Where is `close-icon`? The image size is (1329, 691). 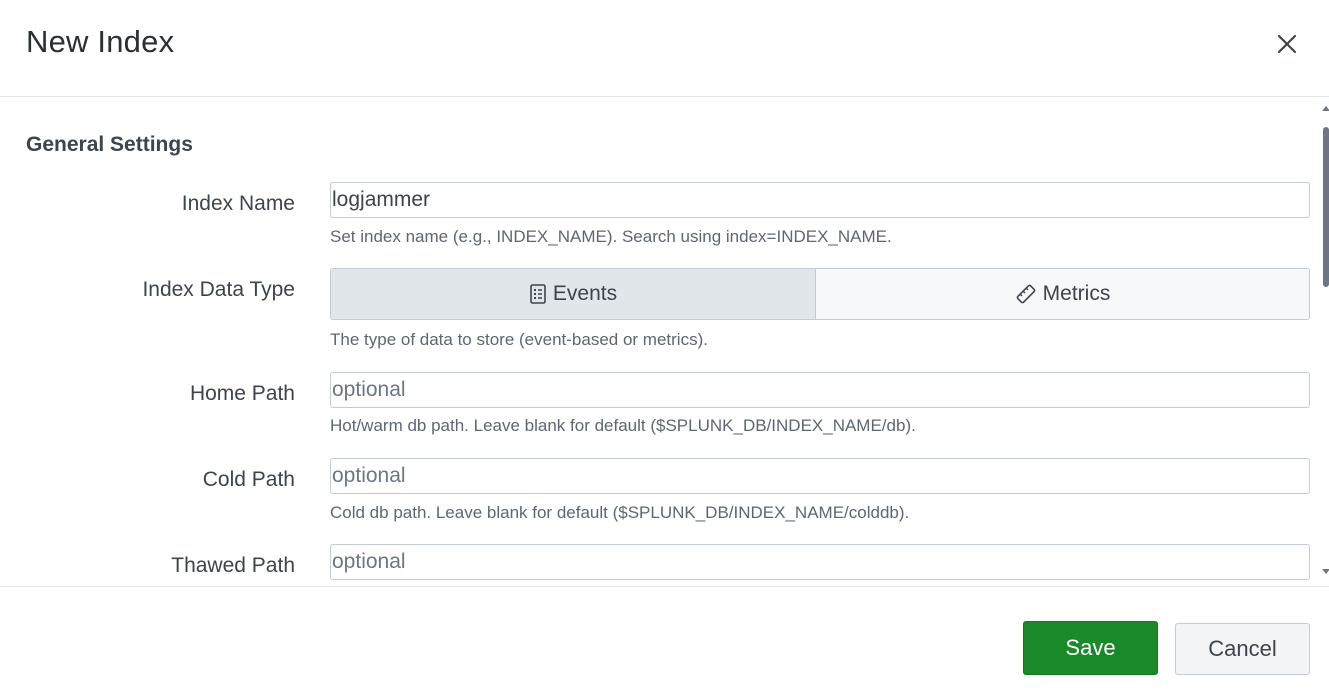 close-icon is located at coordinates (1287, 44).